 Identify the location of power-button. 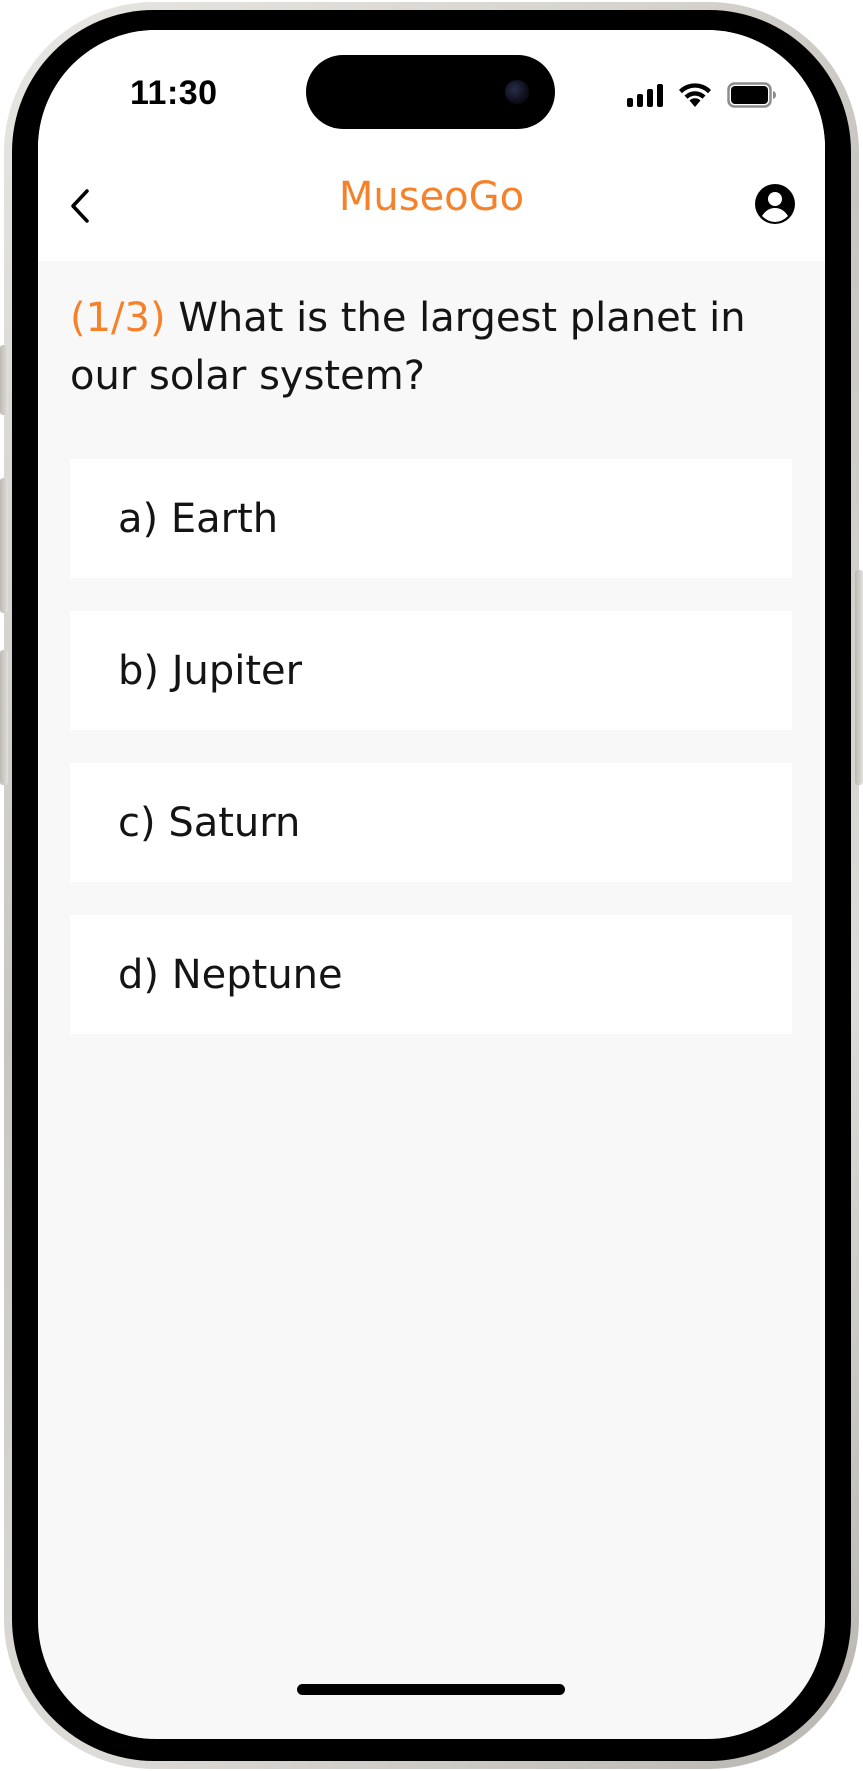
(859, 677).